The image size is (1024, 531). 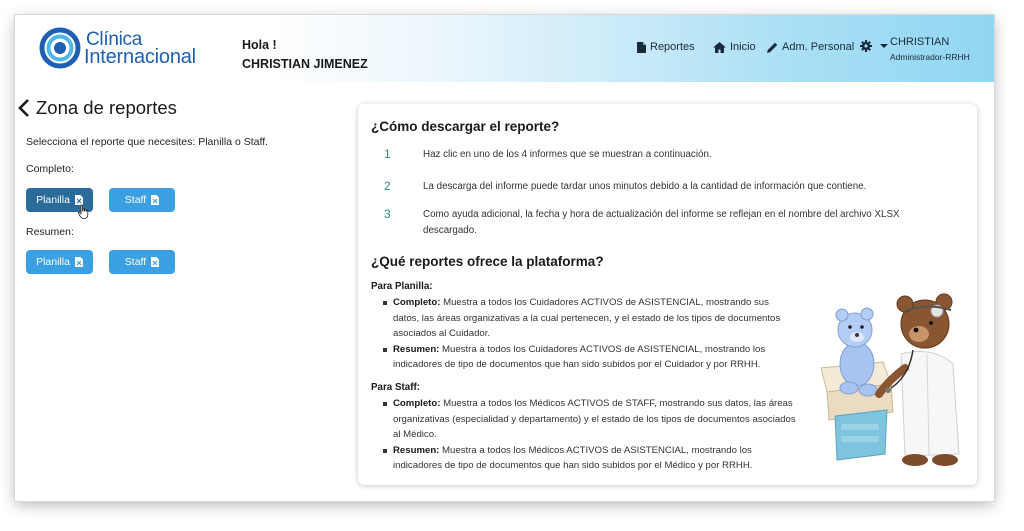 I want to click on greeting: Hola !, so click(x=259, y=45).